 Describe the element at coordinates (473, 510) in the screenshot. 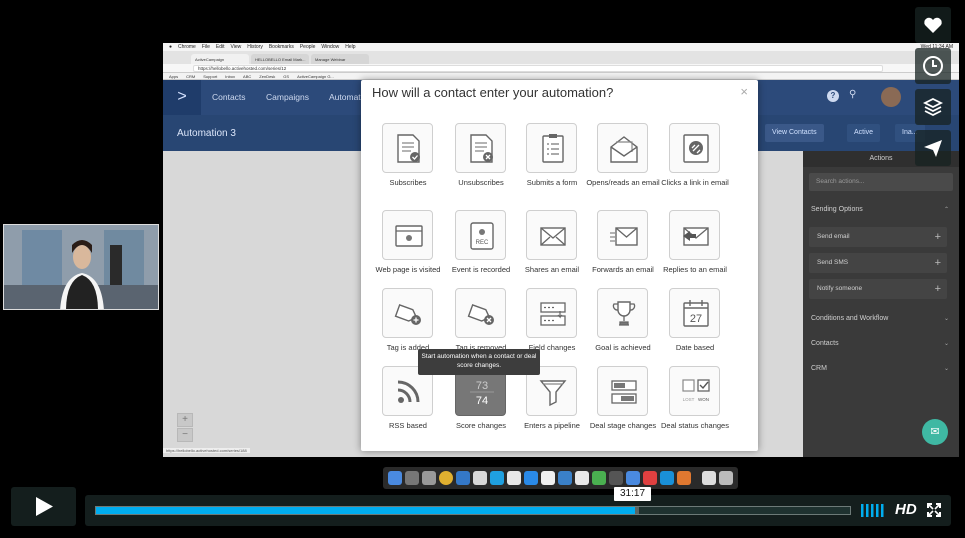

I see `progress-bar` at that location.